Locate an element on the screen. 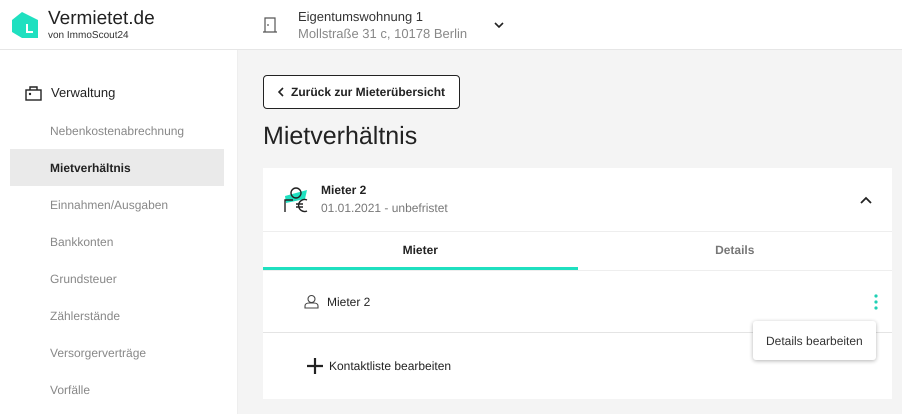 This screenshot has width=902, height=414. menu-item: Details bearbeiten is located at coordinates (814, 340).